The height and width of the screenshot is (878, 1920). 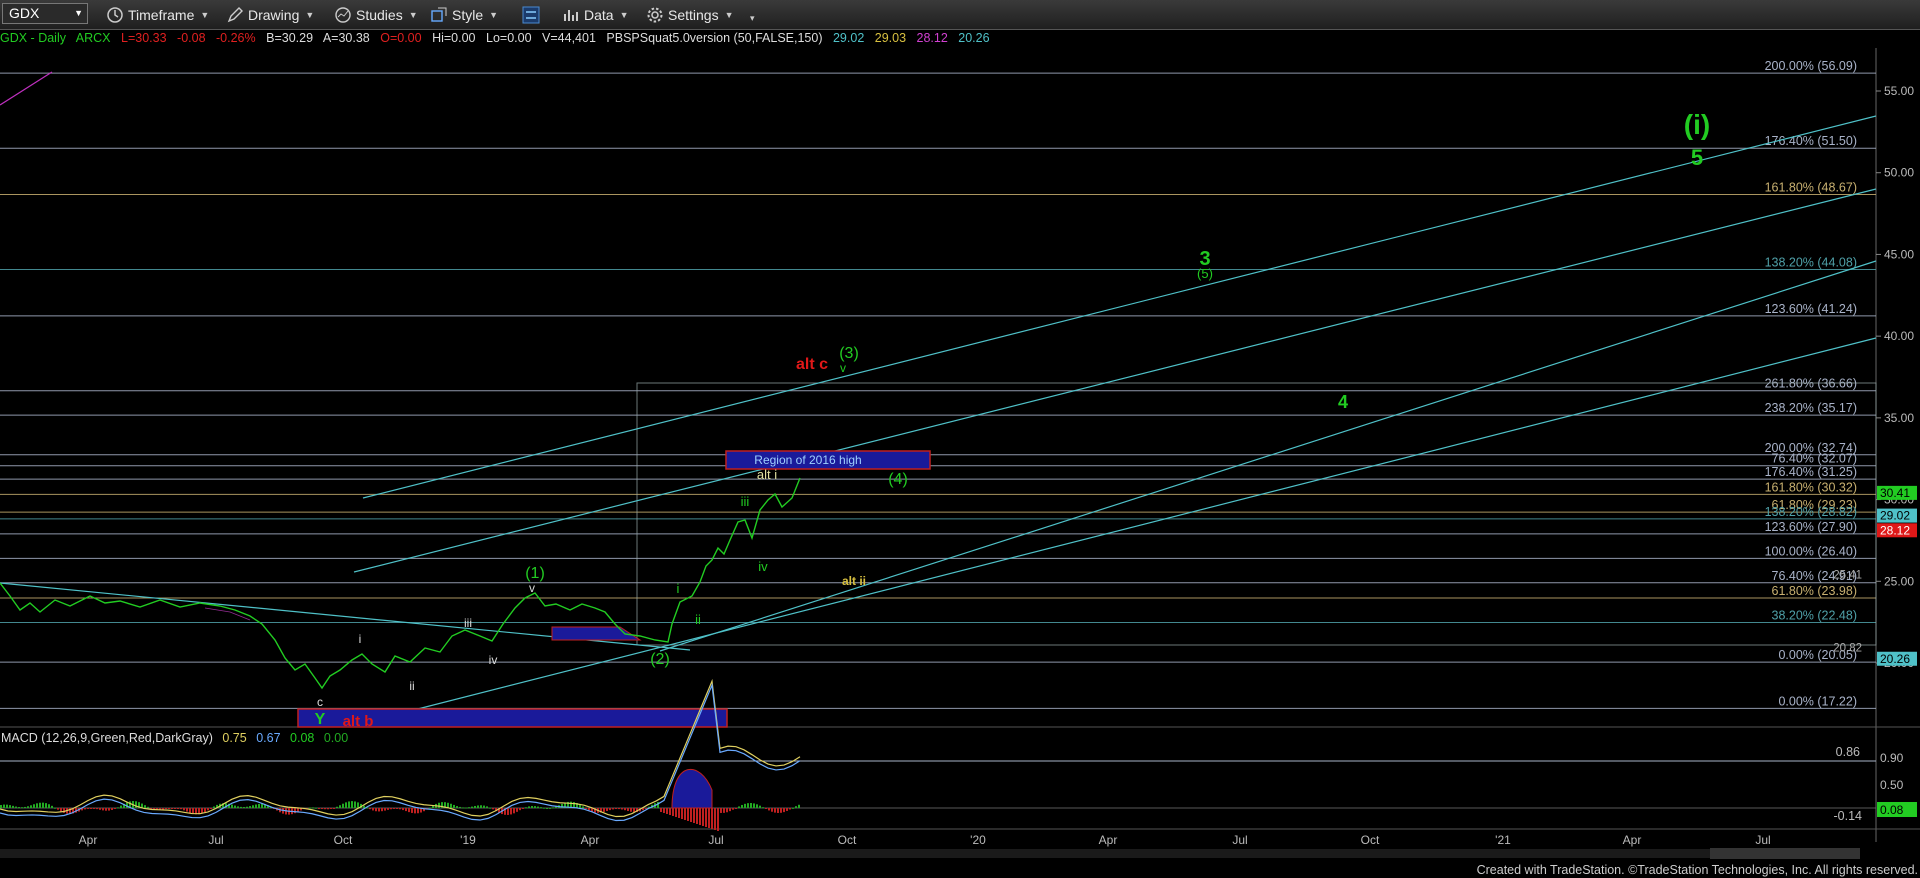 What do you see at coordinates (270, 14) in the screenshot?
I see `drawing-menu: Drawing ▼` at bounding box center [270, 14].